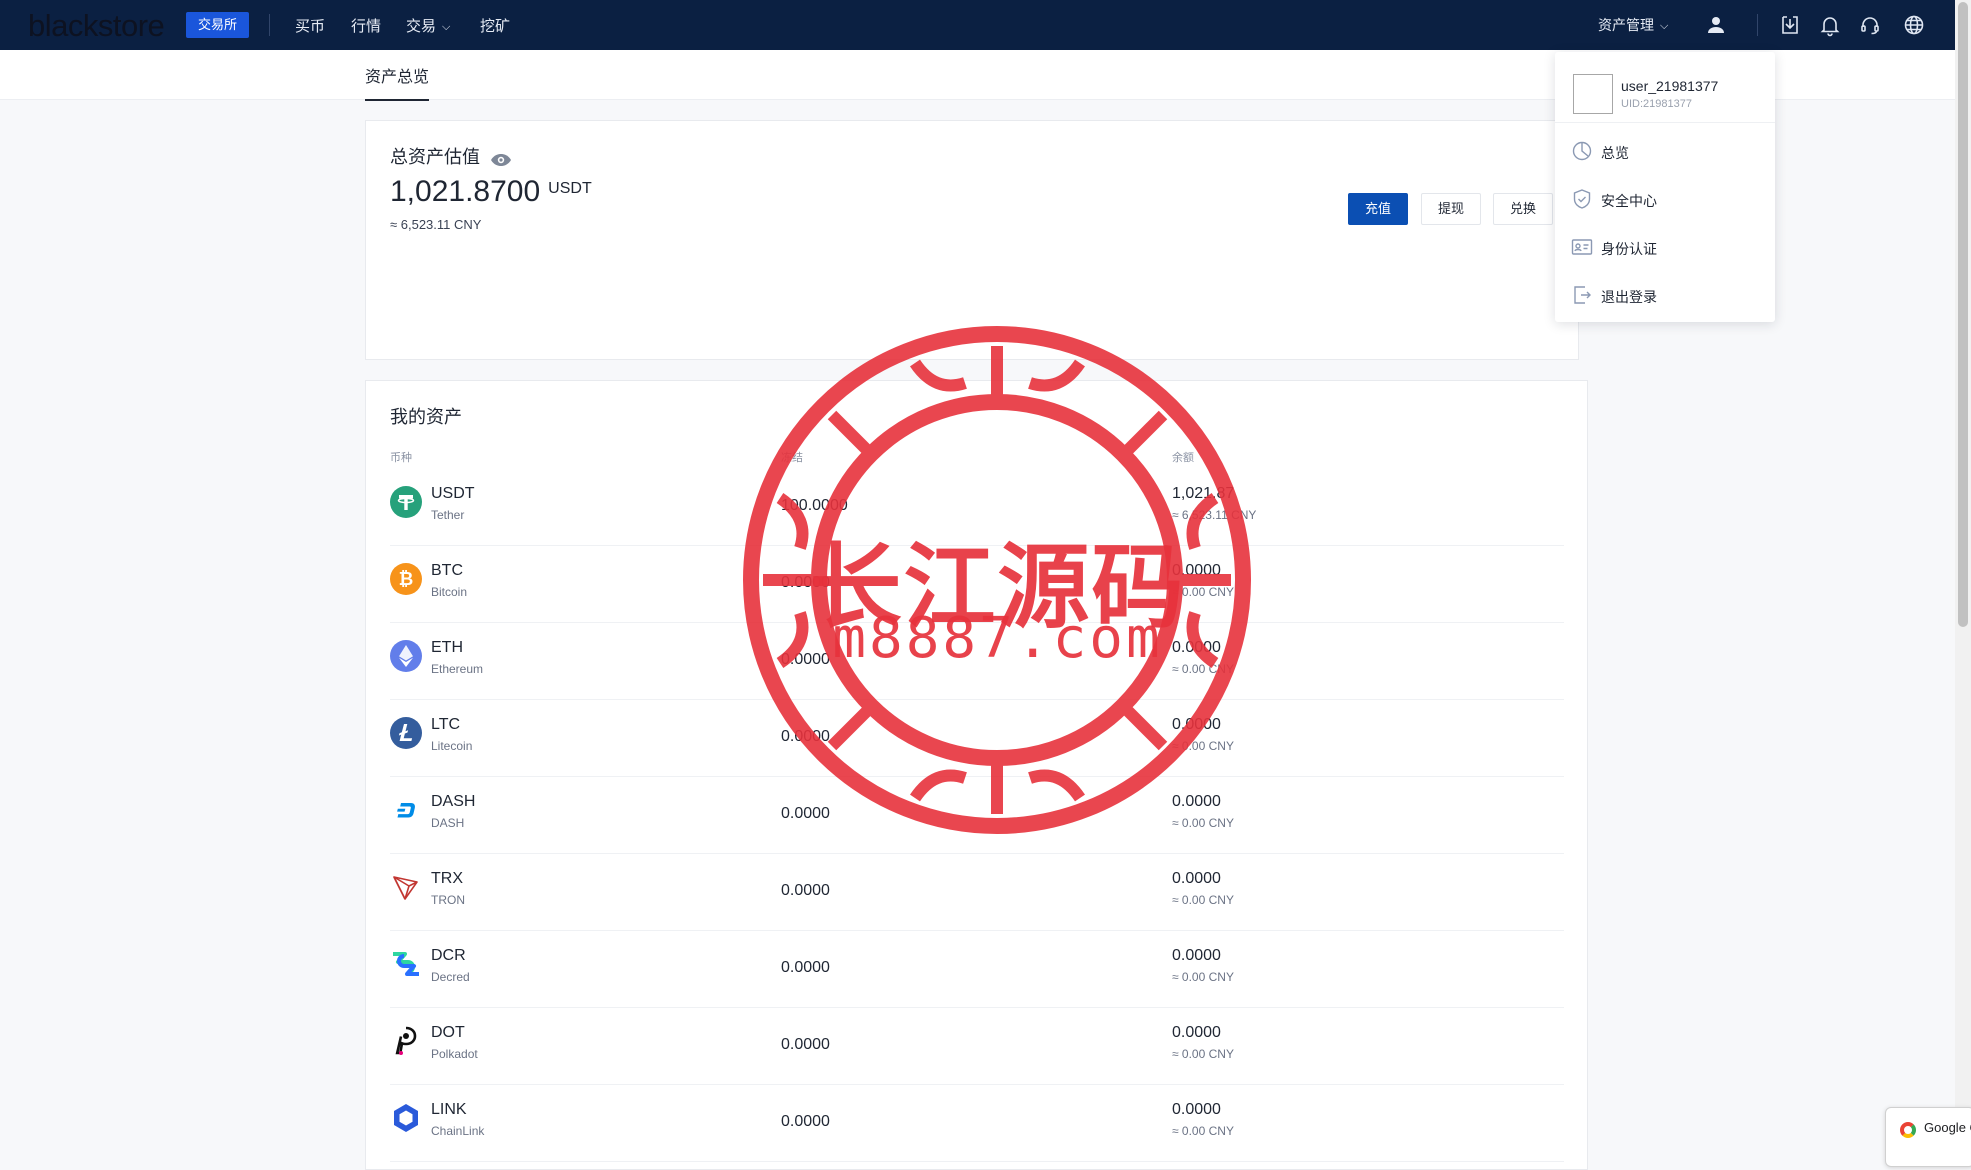 The image size is (1971, 1170). I want to click on tether-icon, so click(406, 502).